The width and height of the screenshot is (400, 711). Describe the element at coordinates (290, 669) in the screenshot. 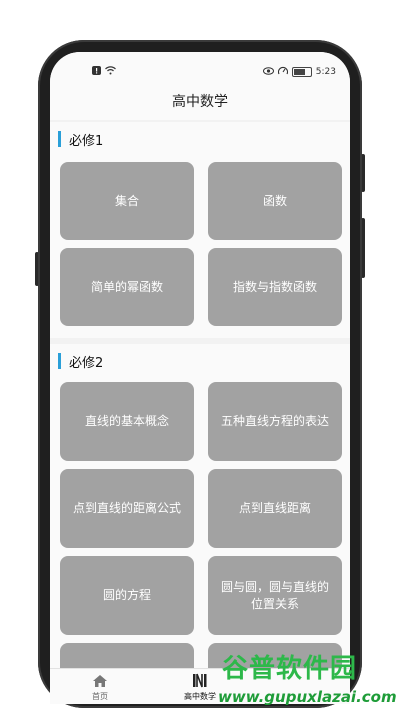

I see `watermark-title: 谷普软件园` at that location.